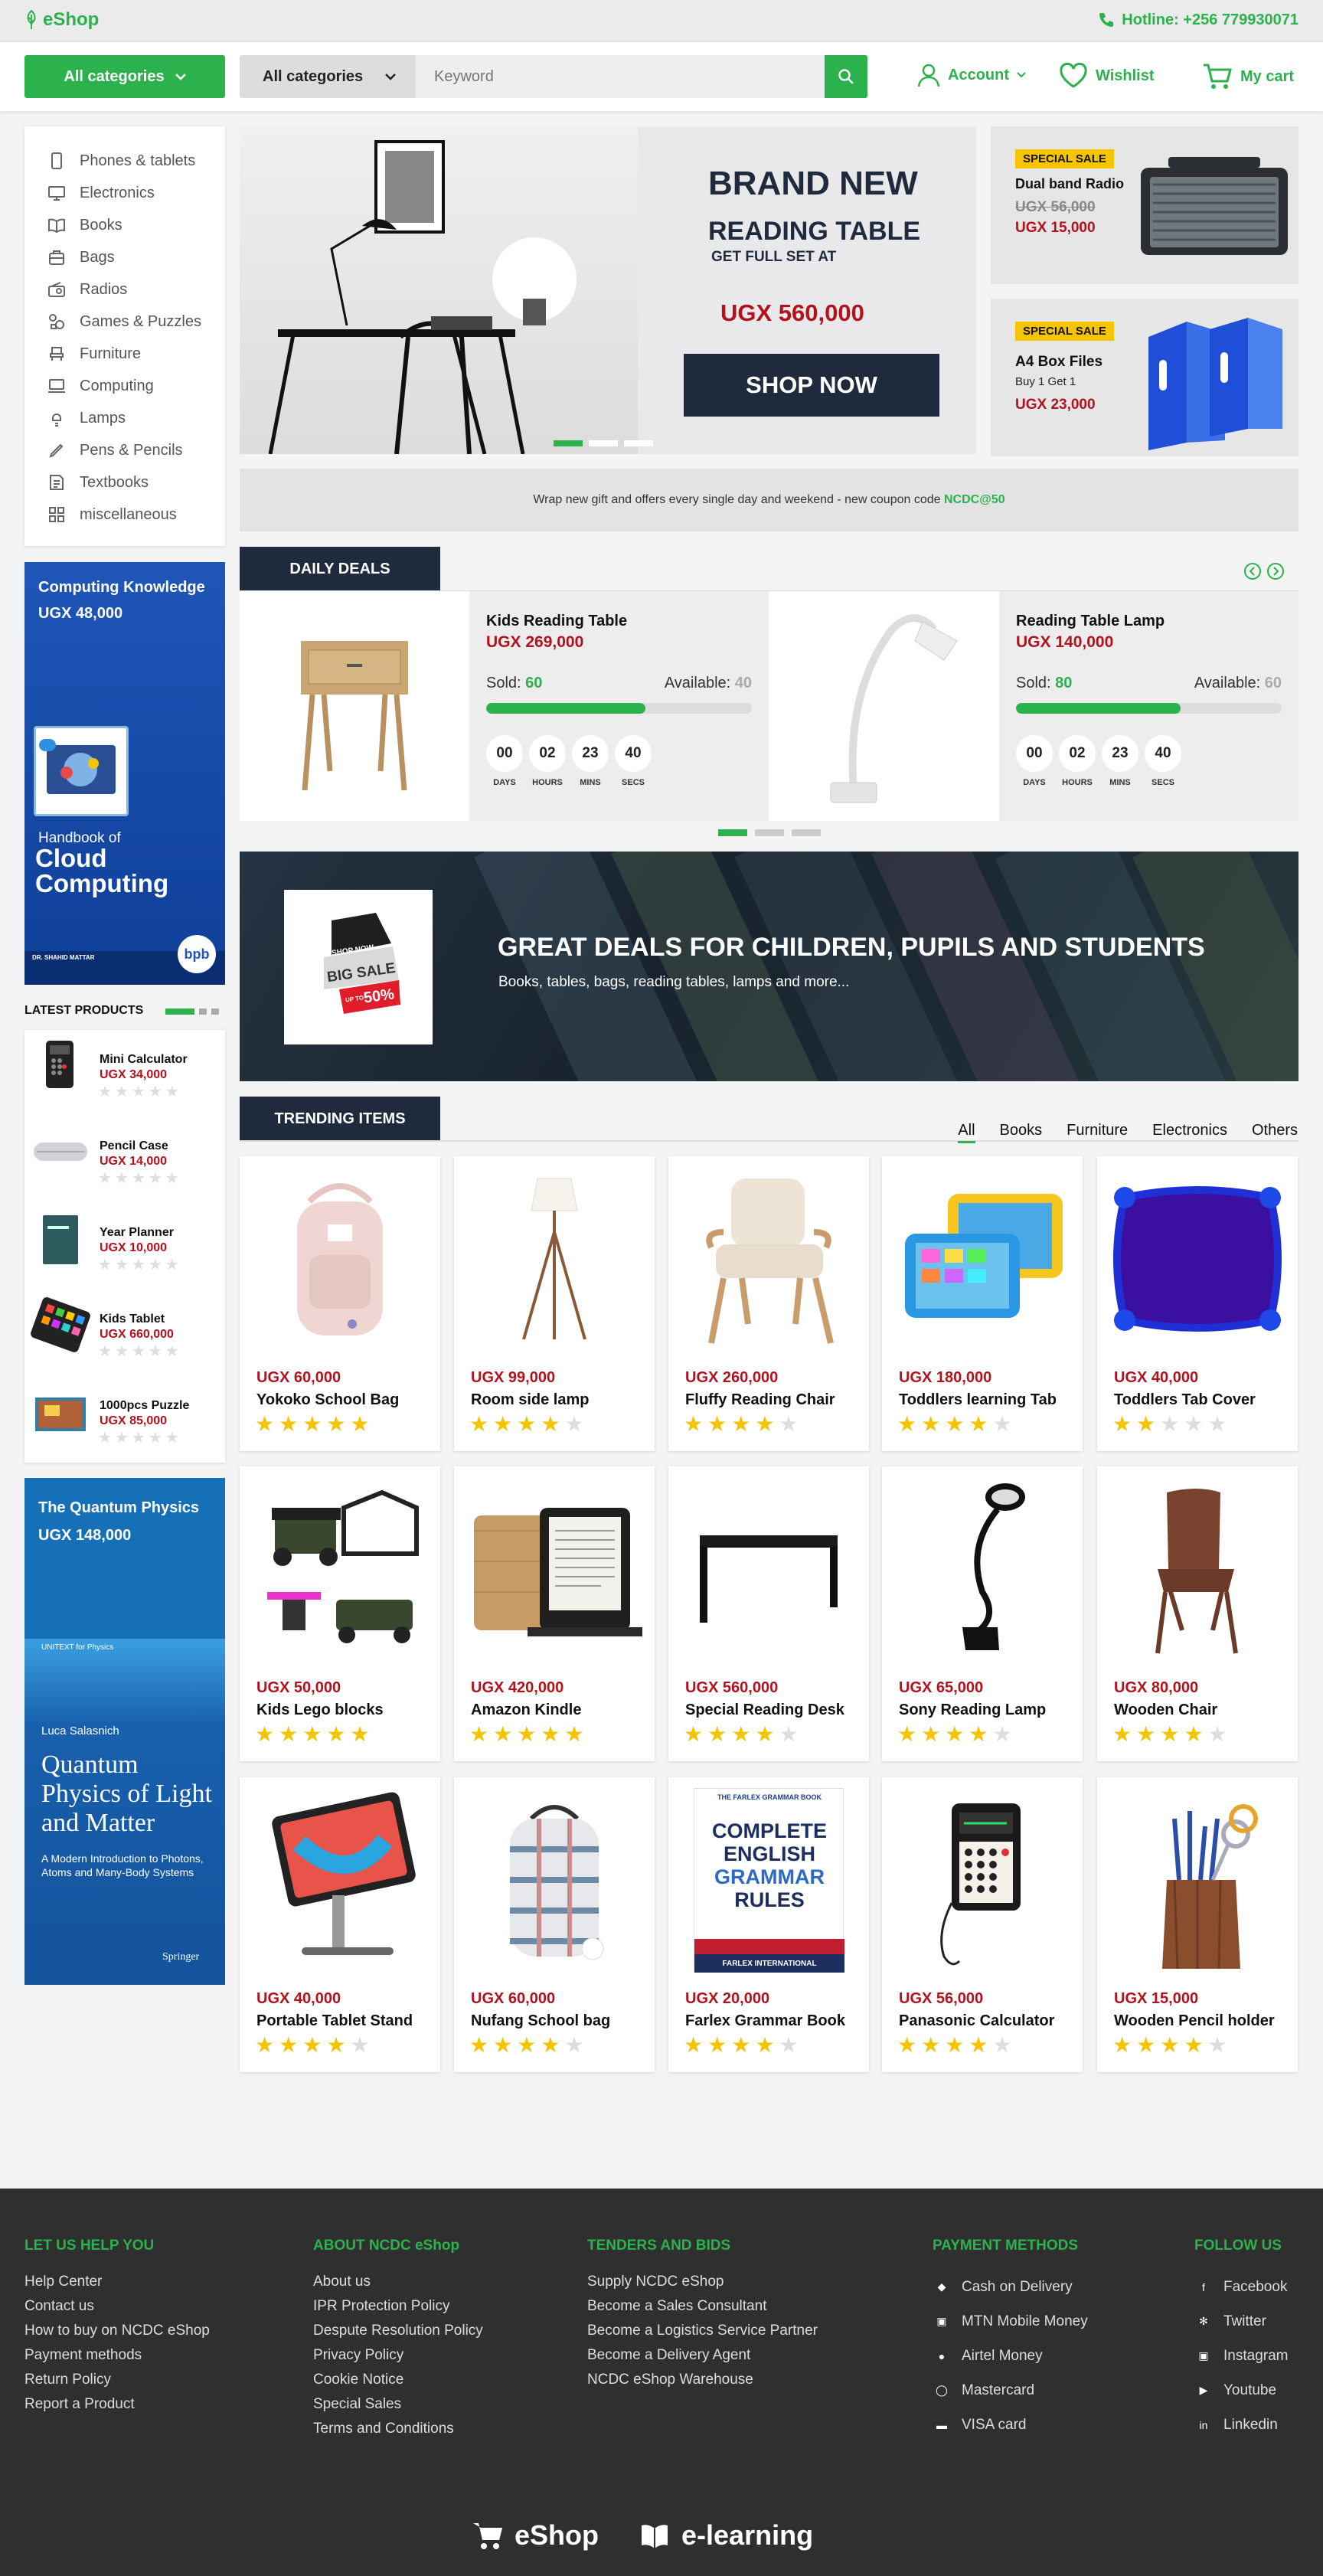 The height and width of the screenshot is (2576, 1323). Describe the element at coordinates (1010, 2287) in the screenshot. I see `footer-link: ◆ Cash on Delivery` at that location.